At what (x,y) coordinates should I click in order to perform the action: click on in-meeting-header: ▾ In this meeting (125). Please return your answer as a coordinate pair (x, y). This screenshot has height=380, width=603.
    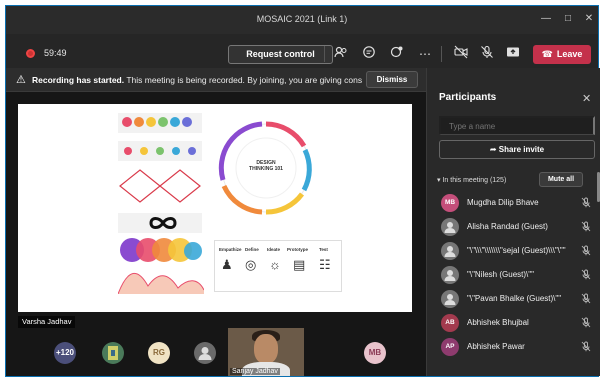
    Looking at the image, I should click on (471, 180).